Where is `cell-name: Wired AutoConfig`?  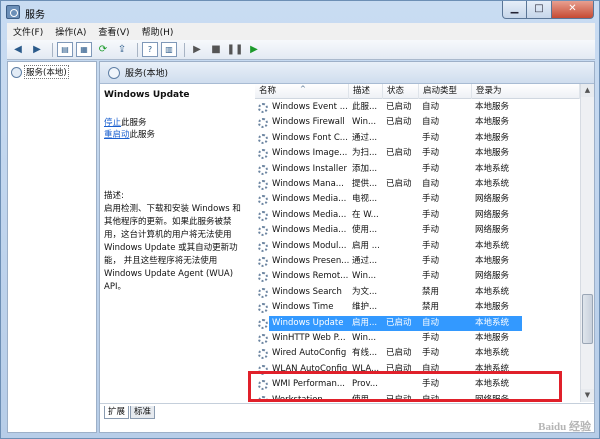 cell-name: Wired AutoConfig is located at coordinates (309, 353).